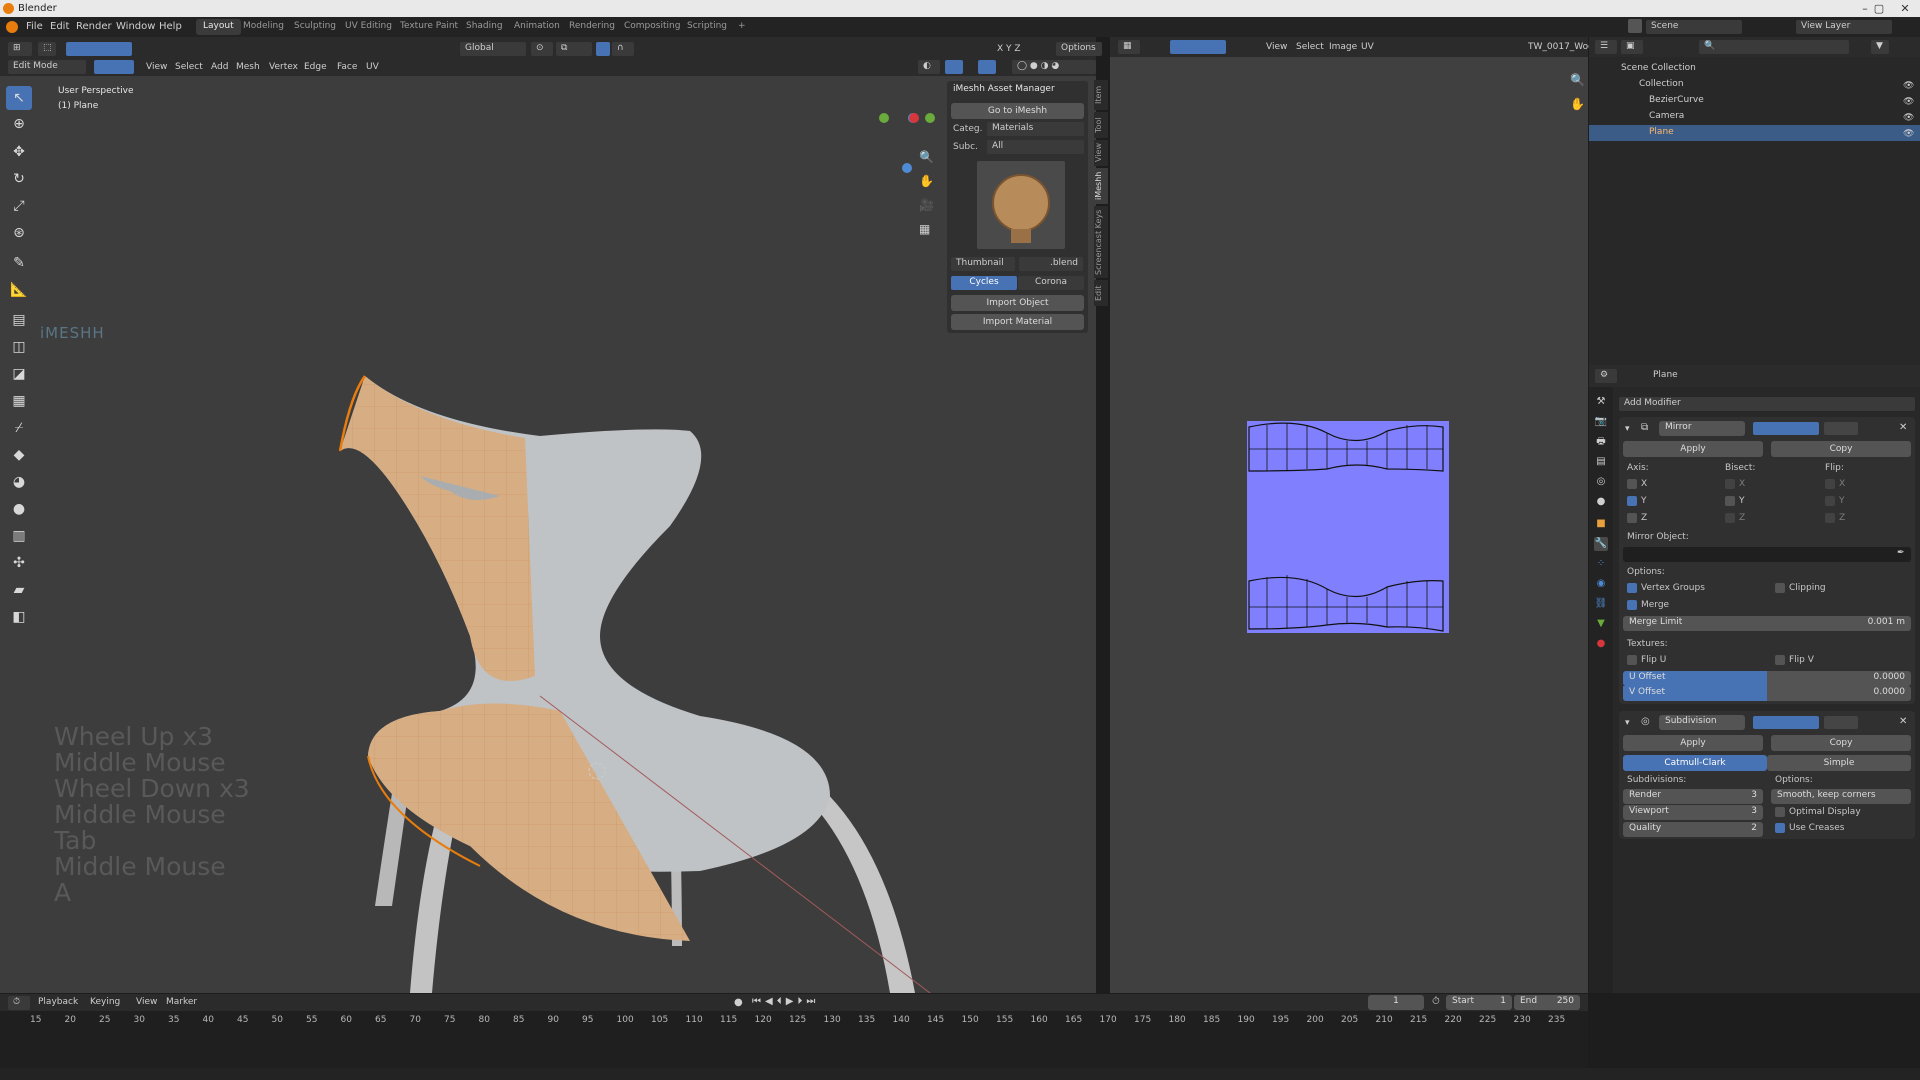  What do you see at coordinates (1880, 47) in the screenshot?
I see `filter-icon: ▼` at bounding box center [1880, 47].